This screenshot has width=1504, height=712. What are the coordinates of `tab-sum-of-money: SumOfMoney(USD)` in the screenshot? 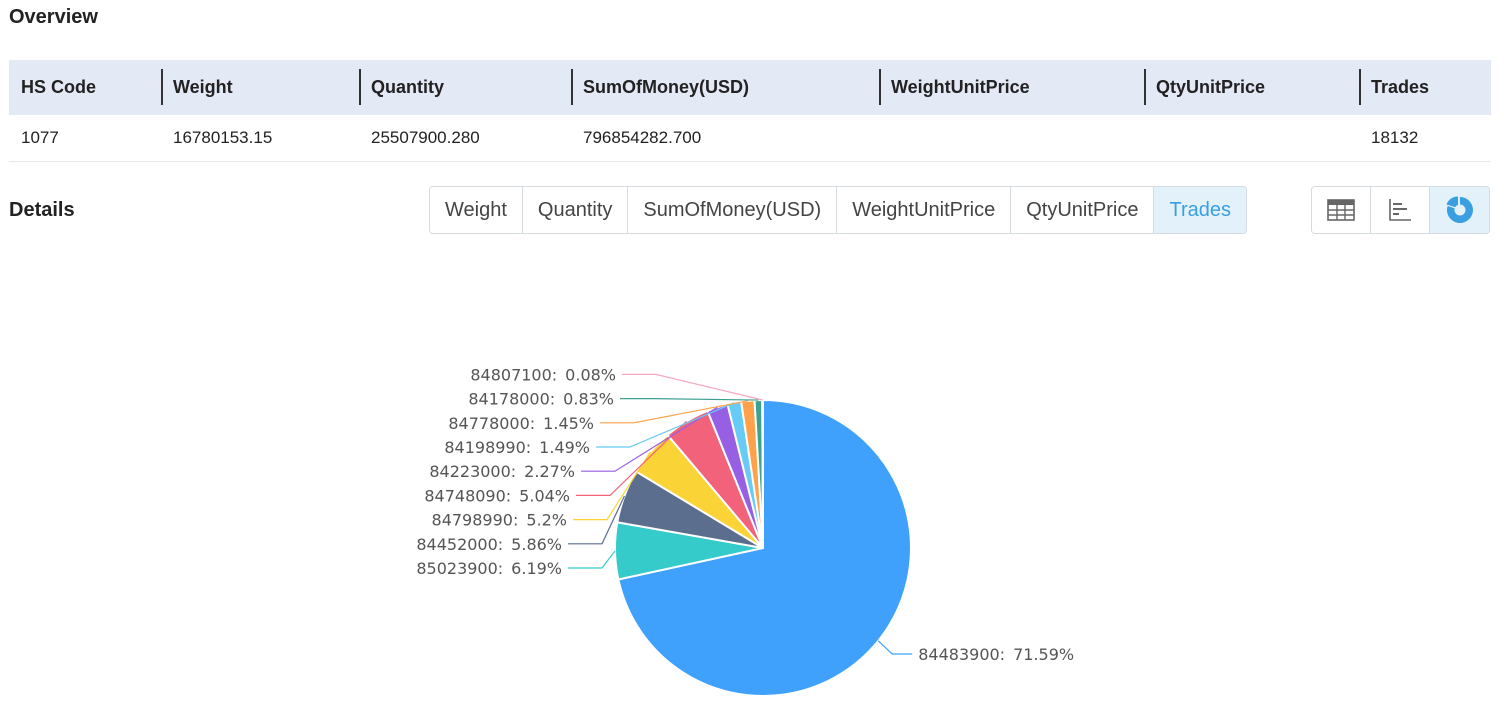 It's located at (733, 210).